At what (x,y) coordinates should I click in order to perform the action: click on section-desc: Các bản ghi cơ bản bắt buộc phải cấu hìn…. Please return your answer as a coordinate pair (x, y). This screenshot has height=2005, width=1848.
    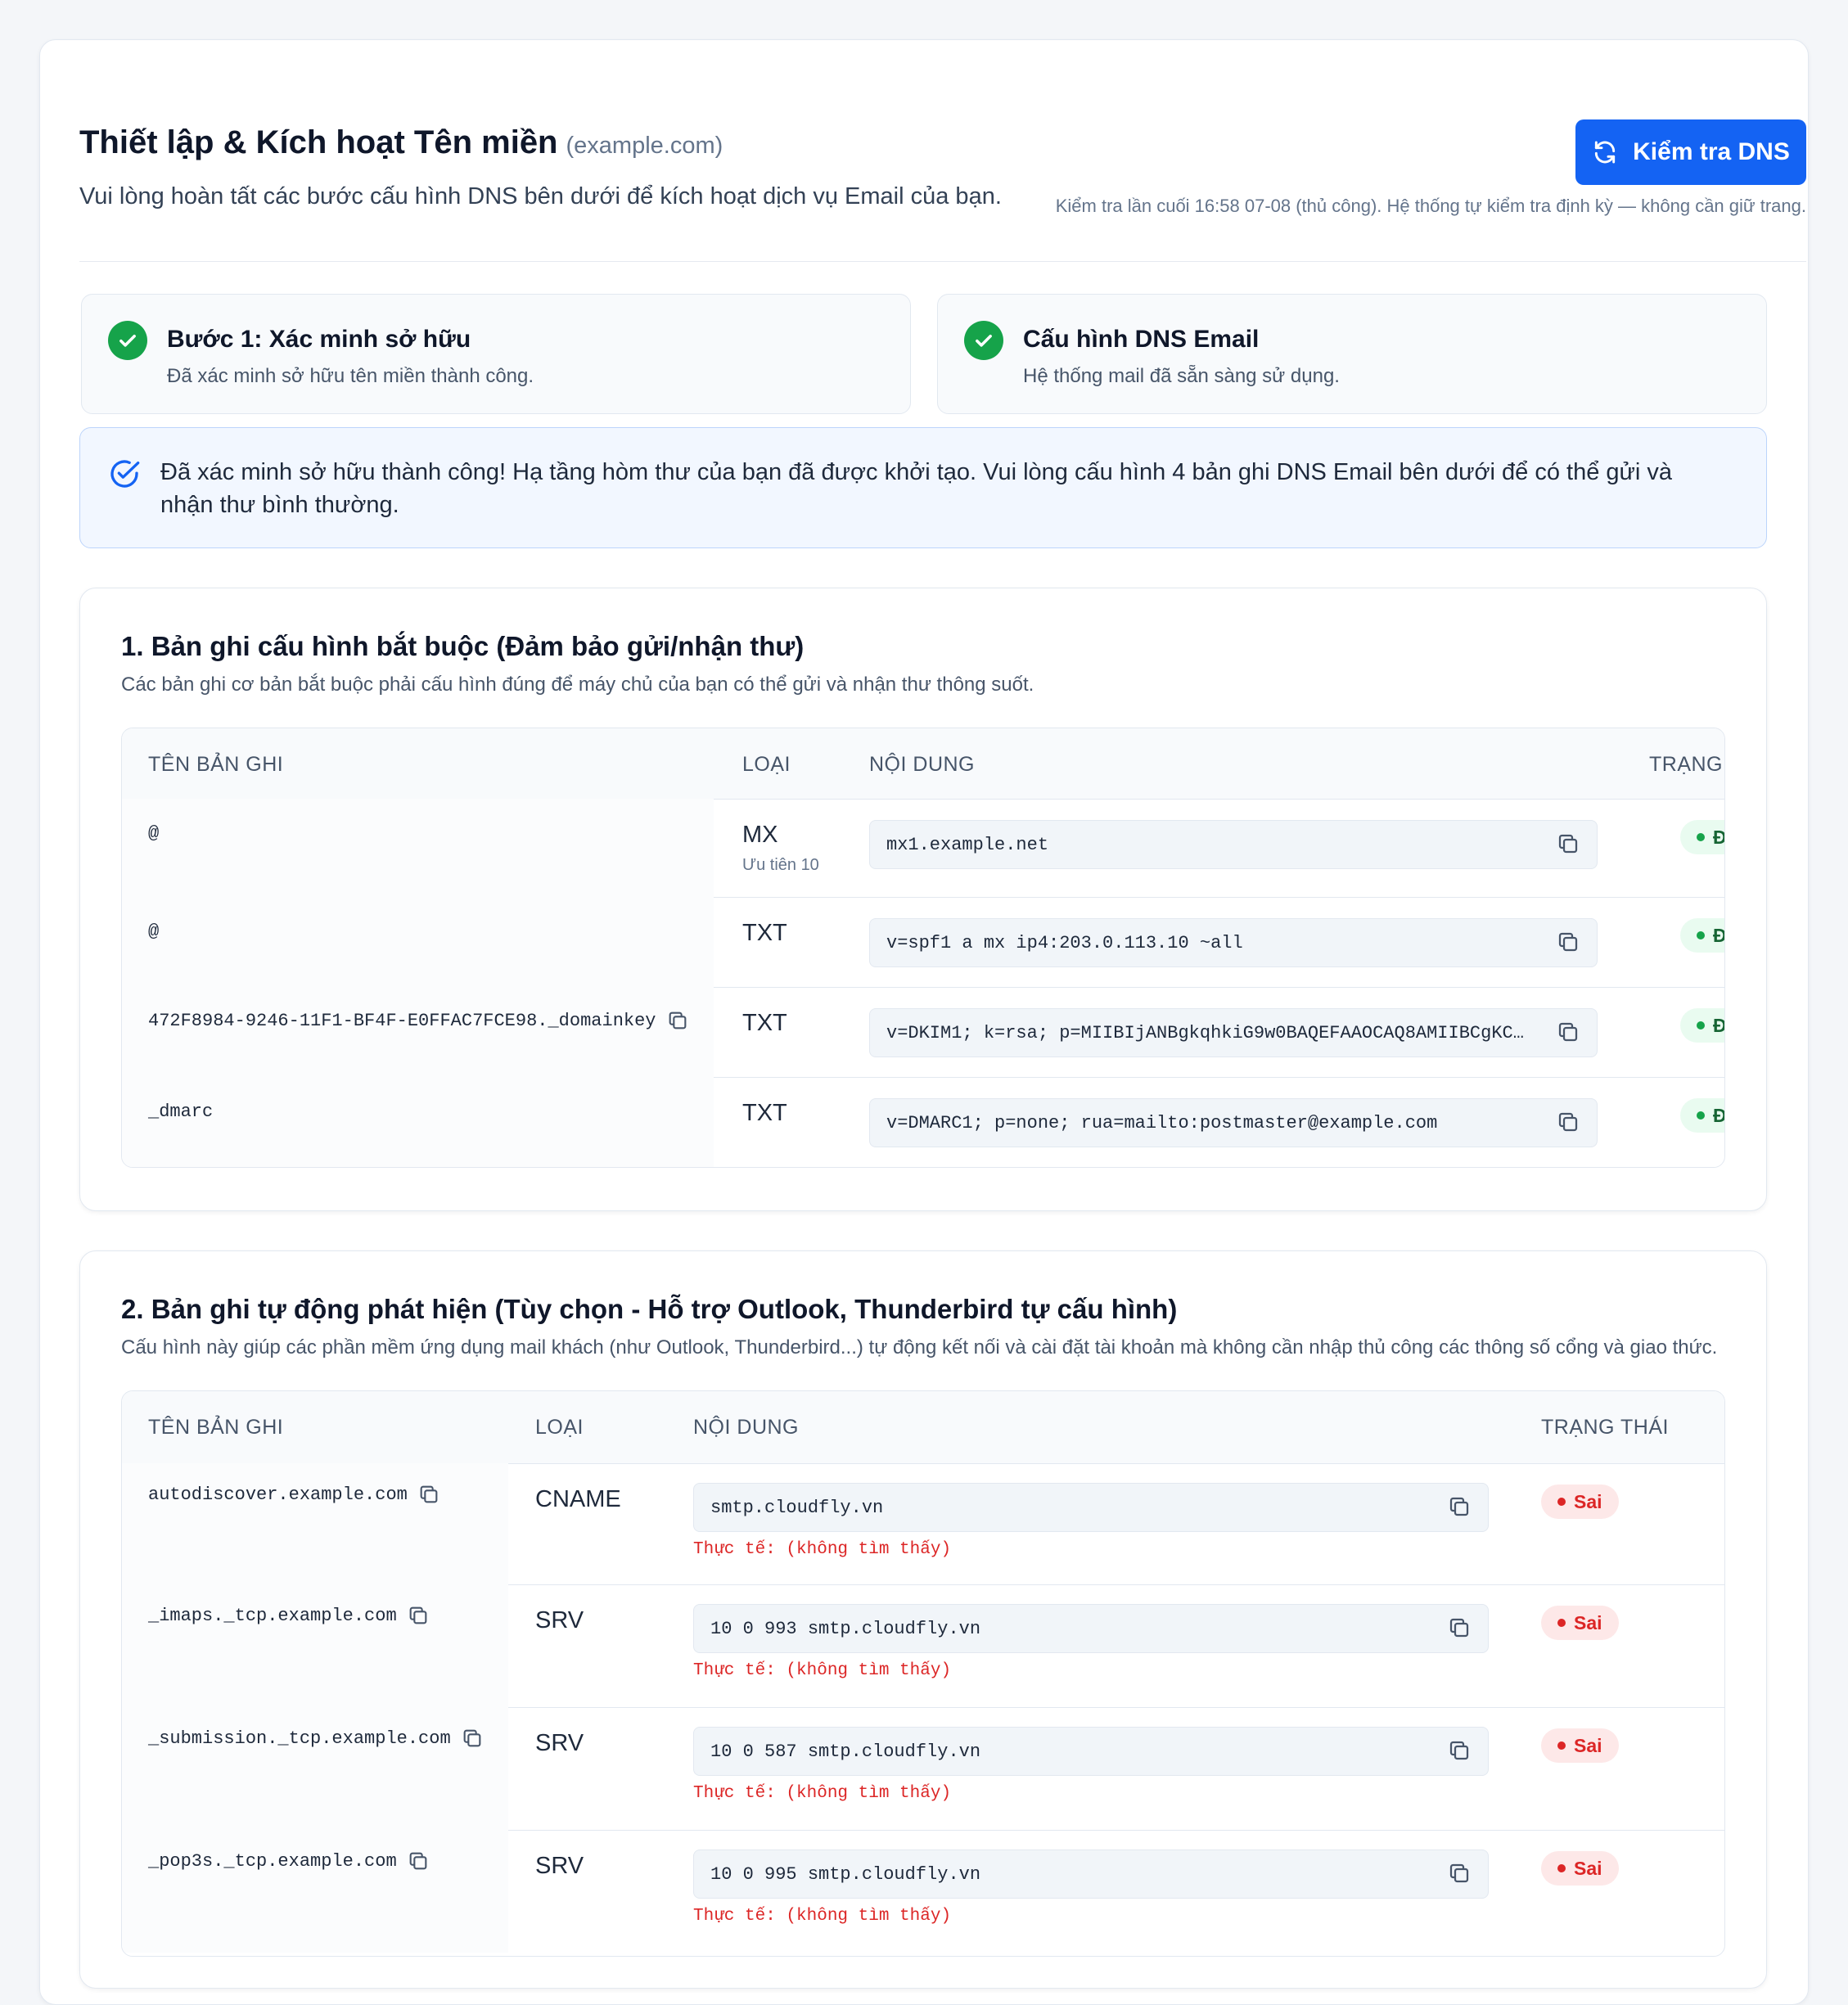
    Looking at the image, I should click on (577, 685).